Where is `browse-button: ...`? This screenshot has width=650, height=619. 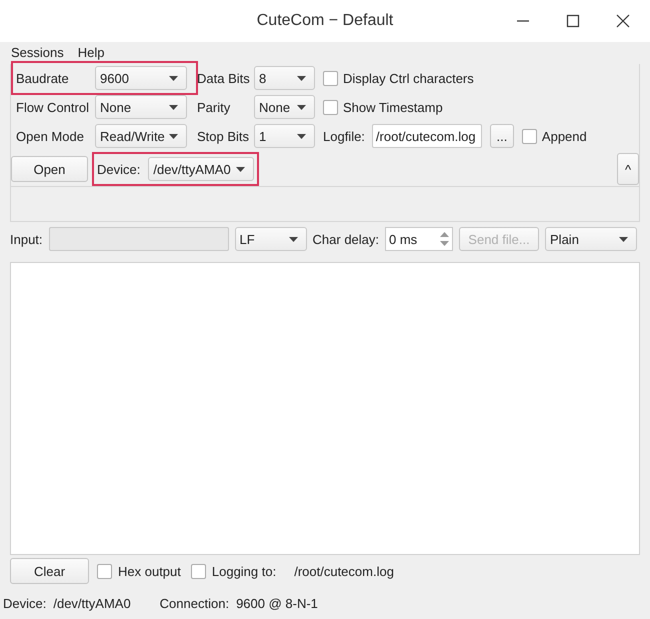 browse-button: ... is located at coordinates (502, 136).